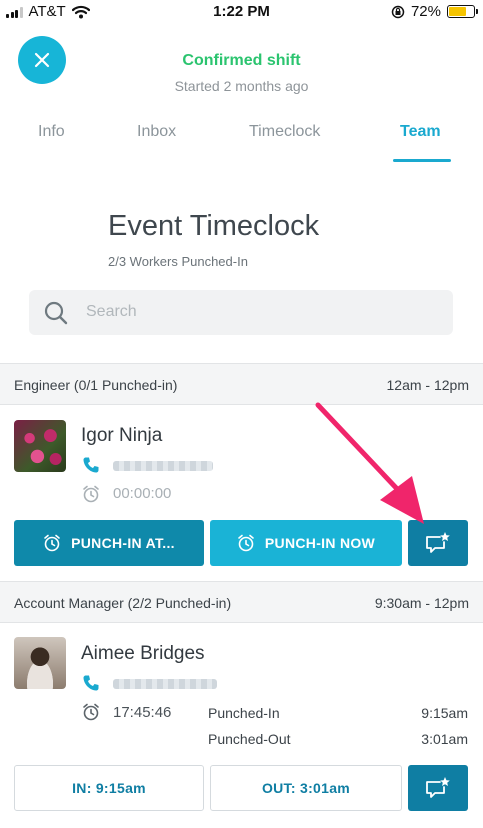  What do you see at coordinates (178, 261) in the screenshot?
I see `workers-punched-in-count: 2/3 Workers Punched-In` at bounding box center [178, 261].